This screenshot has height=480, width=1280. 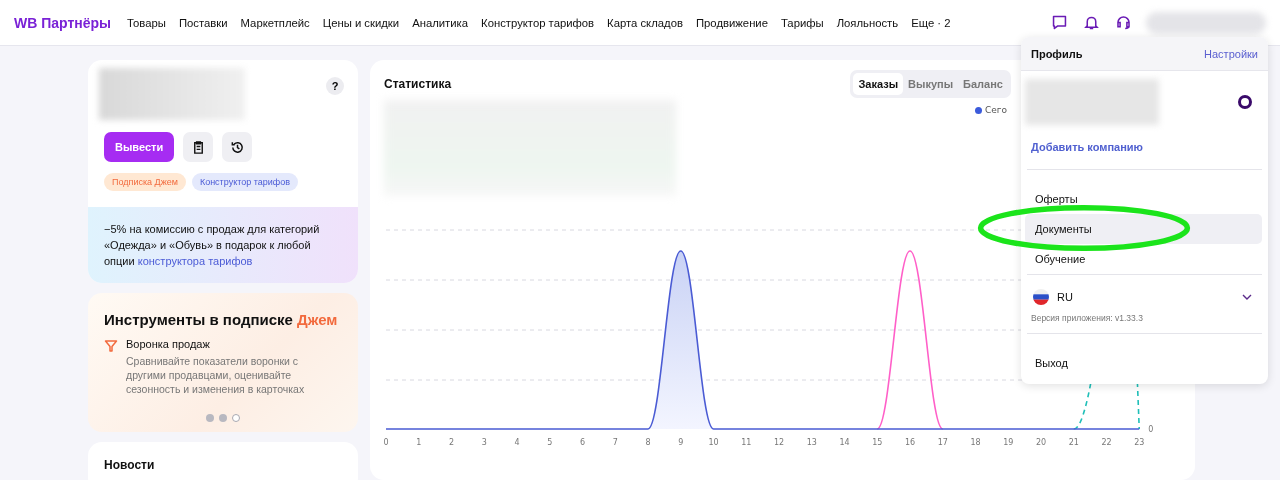 What do you see at coordinates (1073, 442) in the screenshot?
I see `axis-label: 21` at bounding box center [1073, 442].